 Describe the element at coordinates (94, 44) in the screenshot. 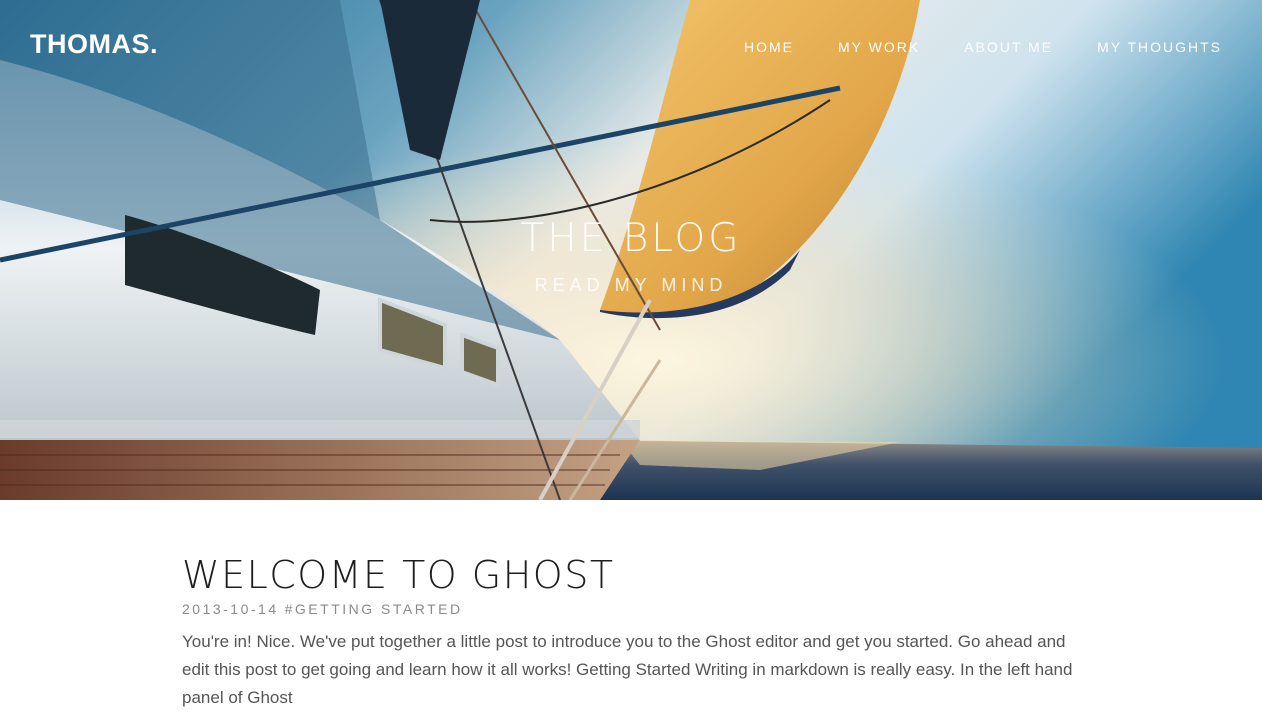

I see `site-logo: THOMAS.` at that location.